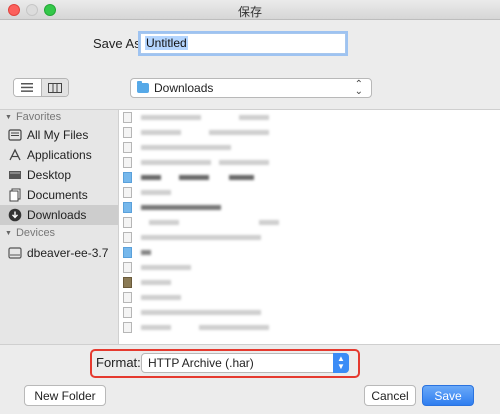 The width and height of the screenshot is (500, 414). I want to click on updown-arrows-icon: ⌃ ⌄, so click(358, 88).